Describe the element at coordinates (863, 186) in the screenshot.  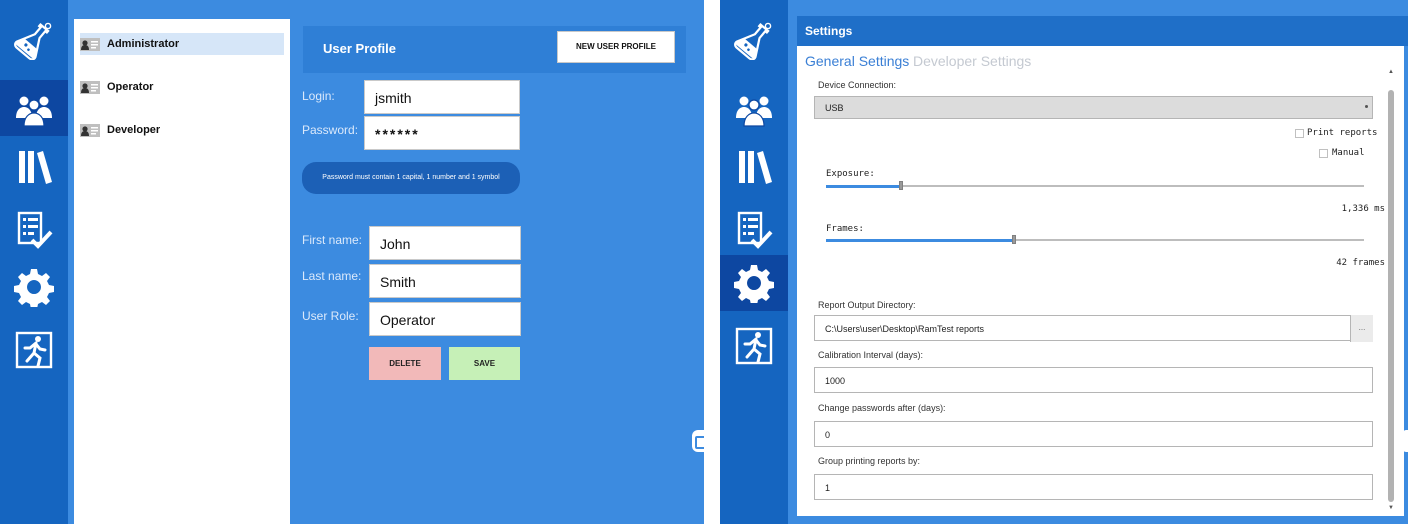
I see `exposure-slider-fill` at that location.